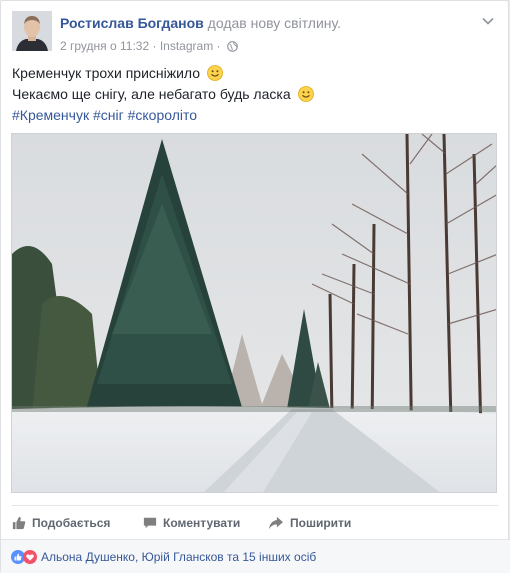 Image resolution: width=510 pixels, height=573 pixels. Describe the element at coordinates (488, 21) in the screenshot. I see `chevron-down-icon` at that location.